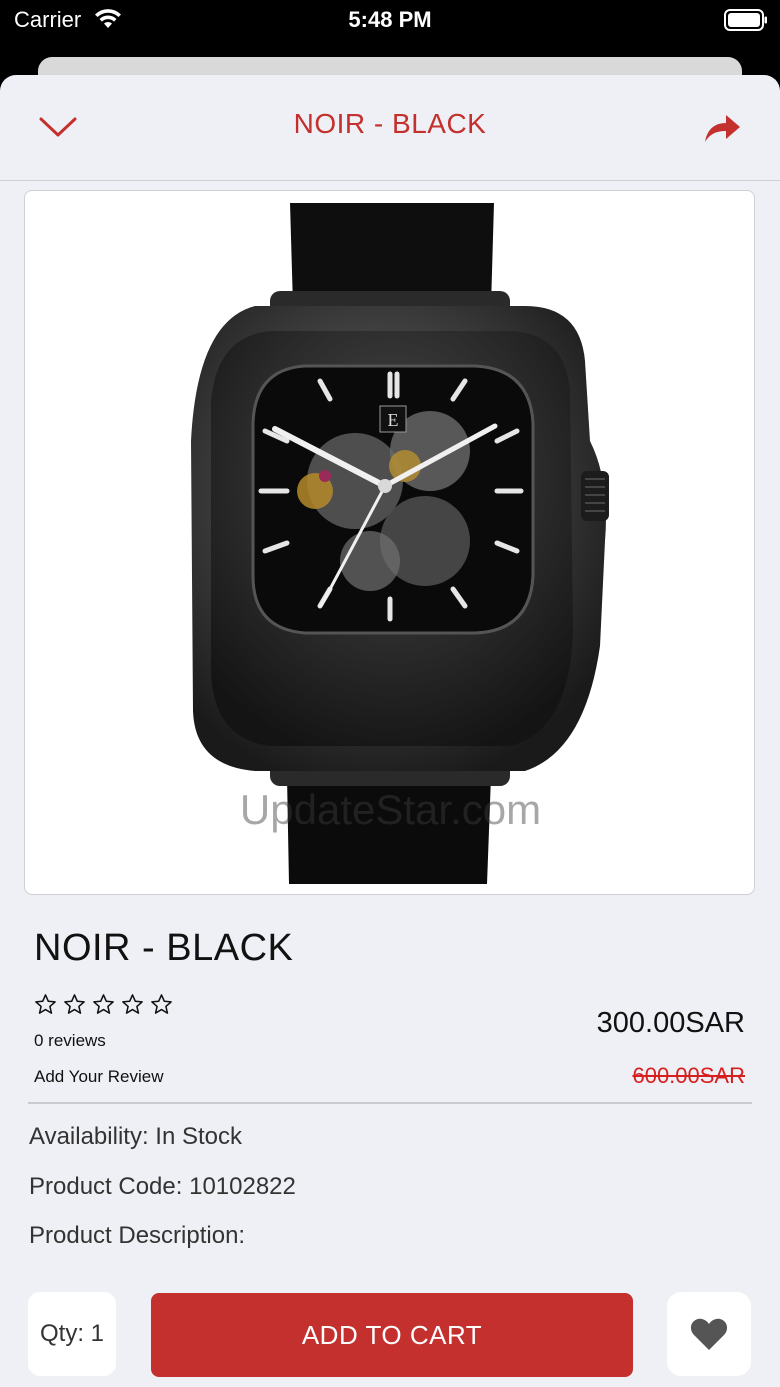  I want to click on svg-text: E, so click(393, 420).